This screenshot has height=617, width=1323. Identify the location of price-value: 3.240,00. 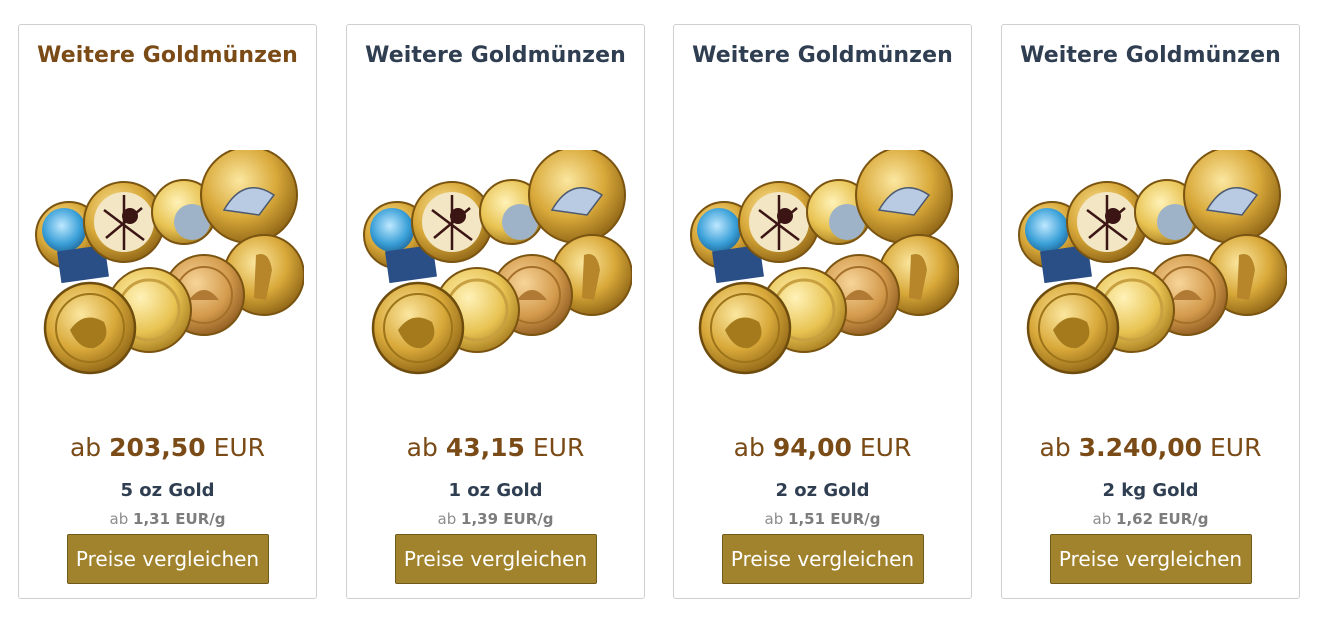
(1140, 447).